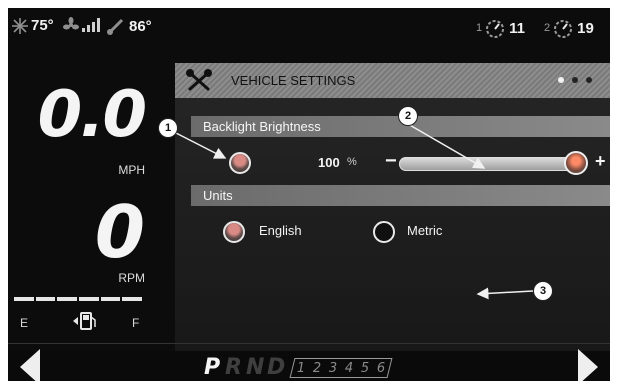 This screenshot has height=389, width=618. What do you see at coordinates (408, 116) in the screenshot?
I see `callout-2: 2` at bounding box center [408, 116].